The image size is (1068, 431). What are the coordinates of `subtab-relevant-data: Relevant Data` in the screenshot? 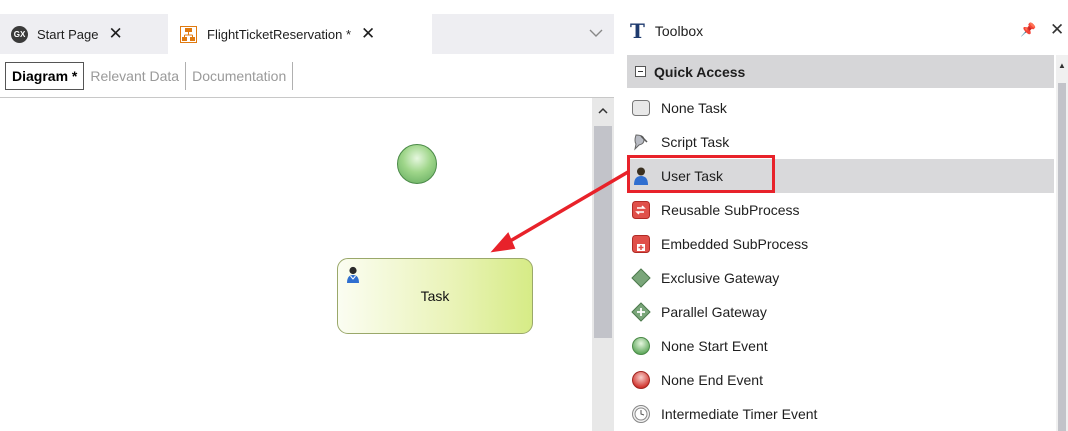 It's located at (135, 76).